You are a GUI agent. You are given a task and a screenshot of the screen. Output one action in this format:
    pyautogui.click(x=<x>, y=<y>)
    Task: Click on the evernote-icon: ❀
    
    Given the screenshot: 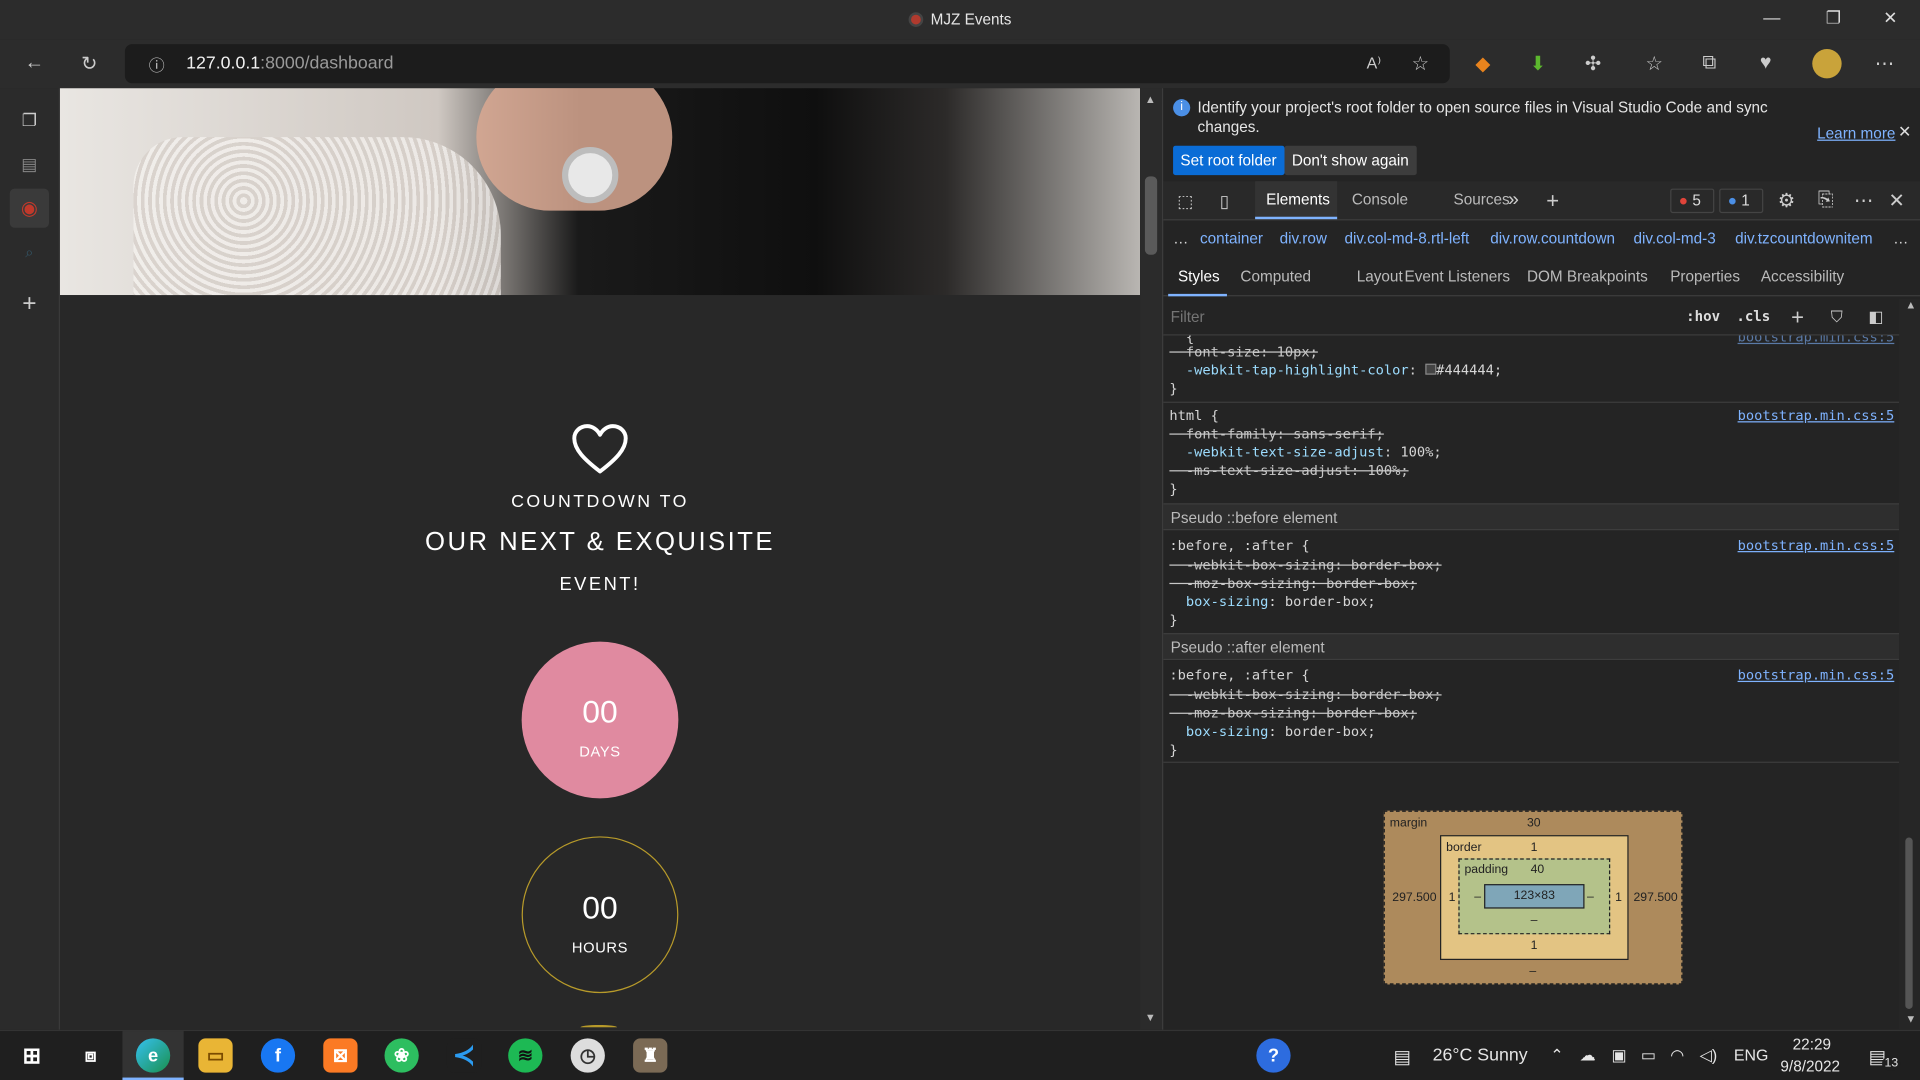 What is the action you would take?
    pyautogui.click(x=401, y=1055)
    